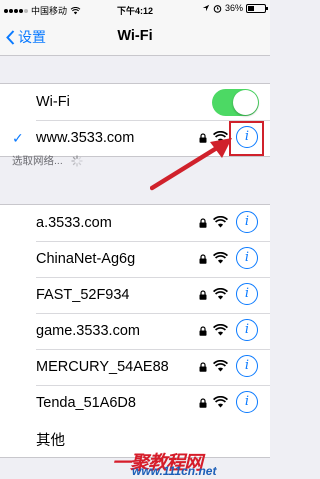 This screenshot has height=479, width=320. I want to click on network-row: game.3533.com i, so click(135, 331).